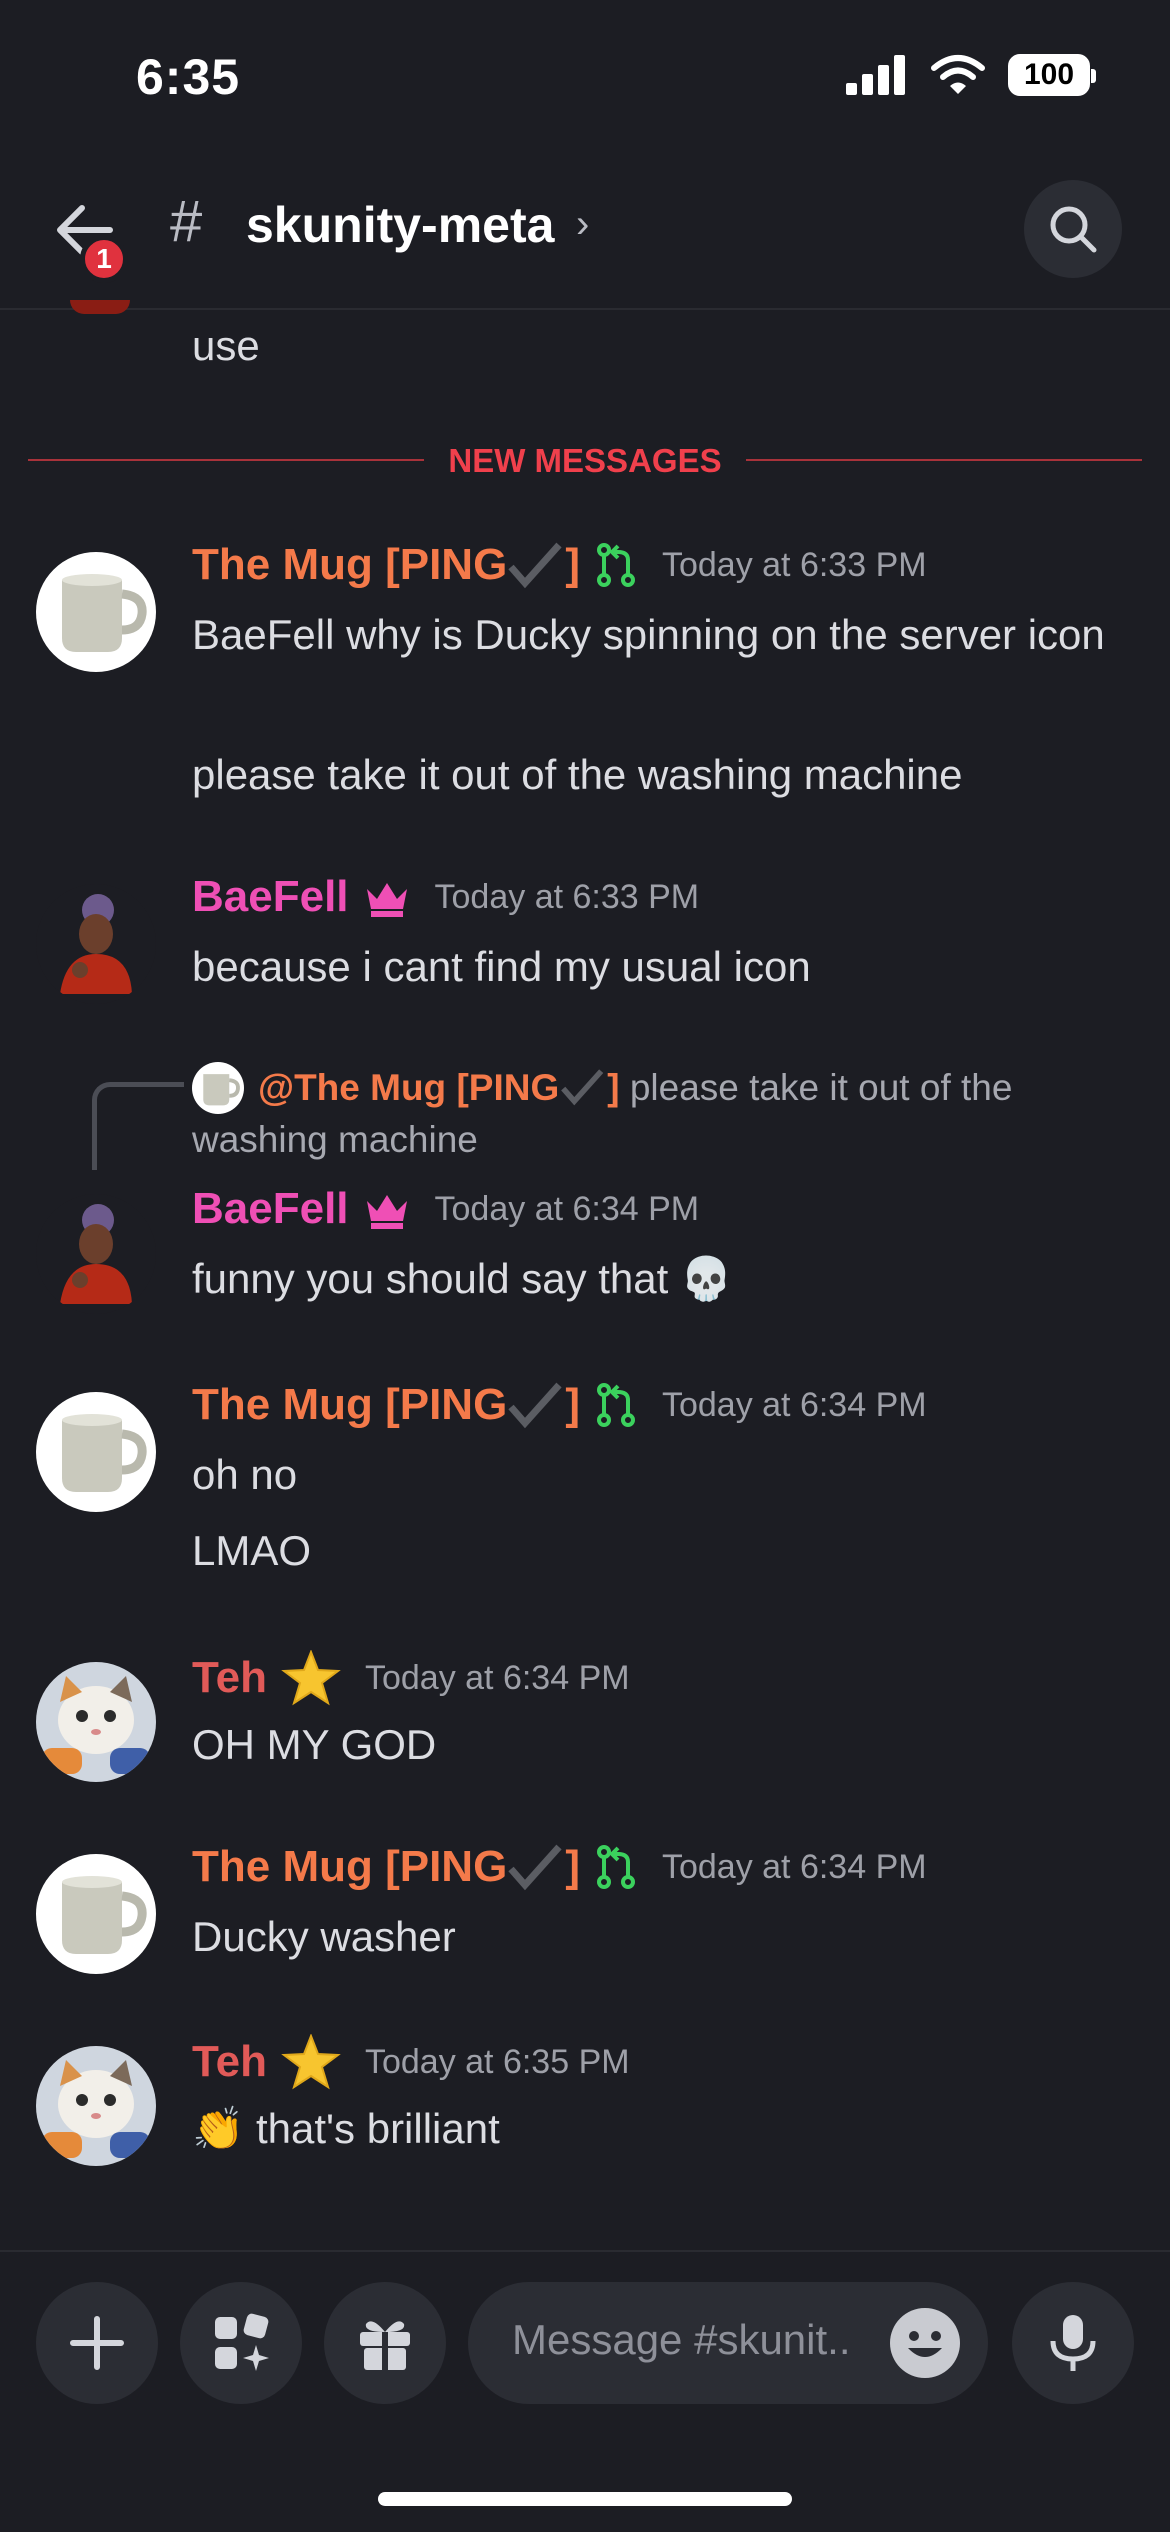 Image resolution: width=1170 pixels, height=2532 pixels. What do you see at coordinates (582, 224) in the screenshot?
I see `chevron-right-icon: ›` at bounding box center [582, 224].